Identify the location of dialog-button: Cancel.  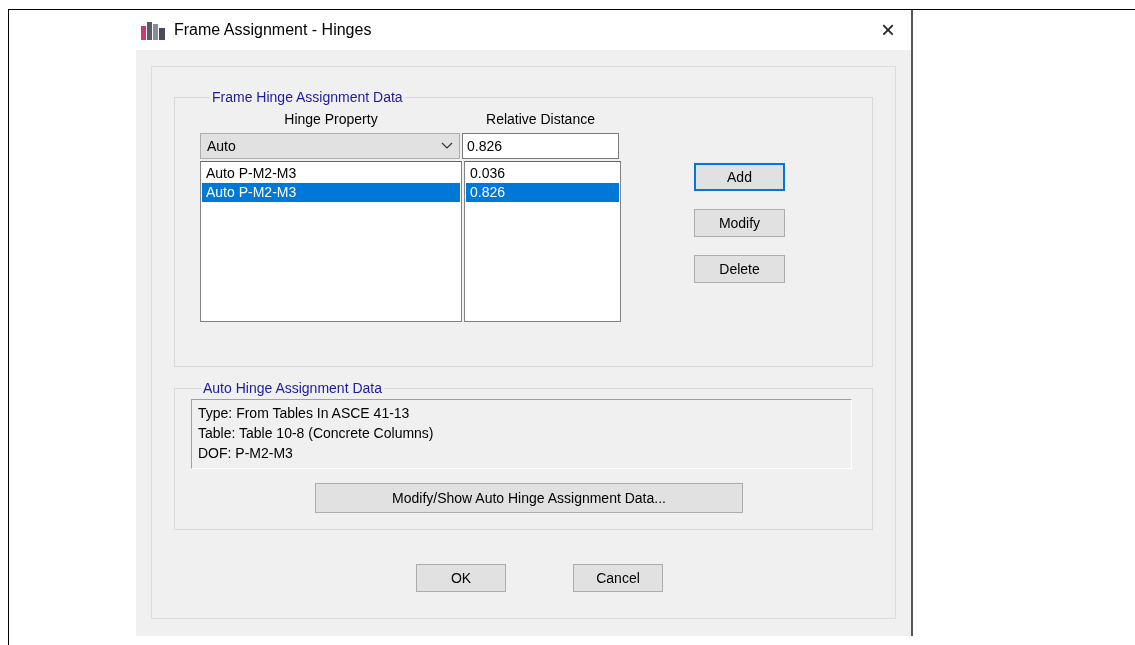
(618, 578).